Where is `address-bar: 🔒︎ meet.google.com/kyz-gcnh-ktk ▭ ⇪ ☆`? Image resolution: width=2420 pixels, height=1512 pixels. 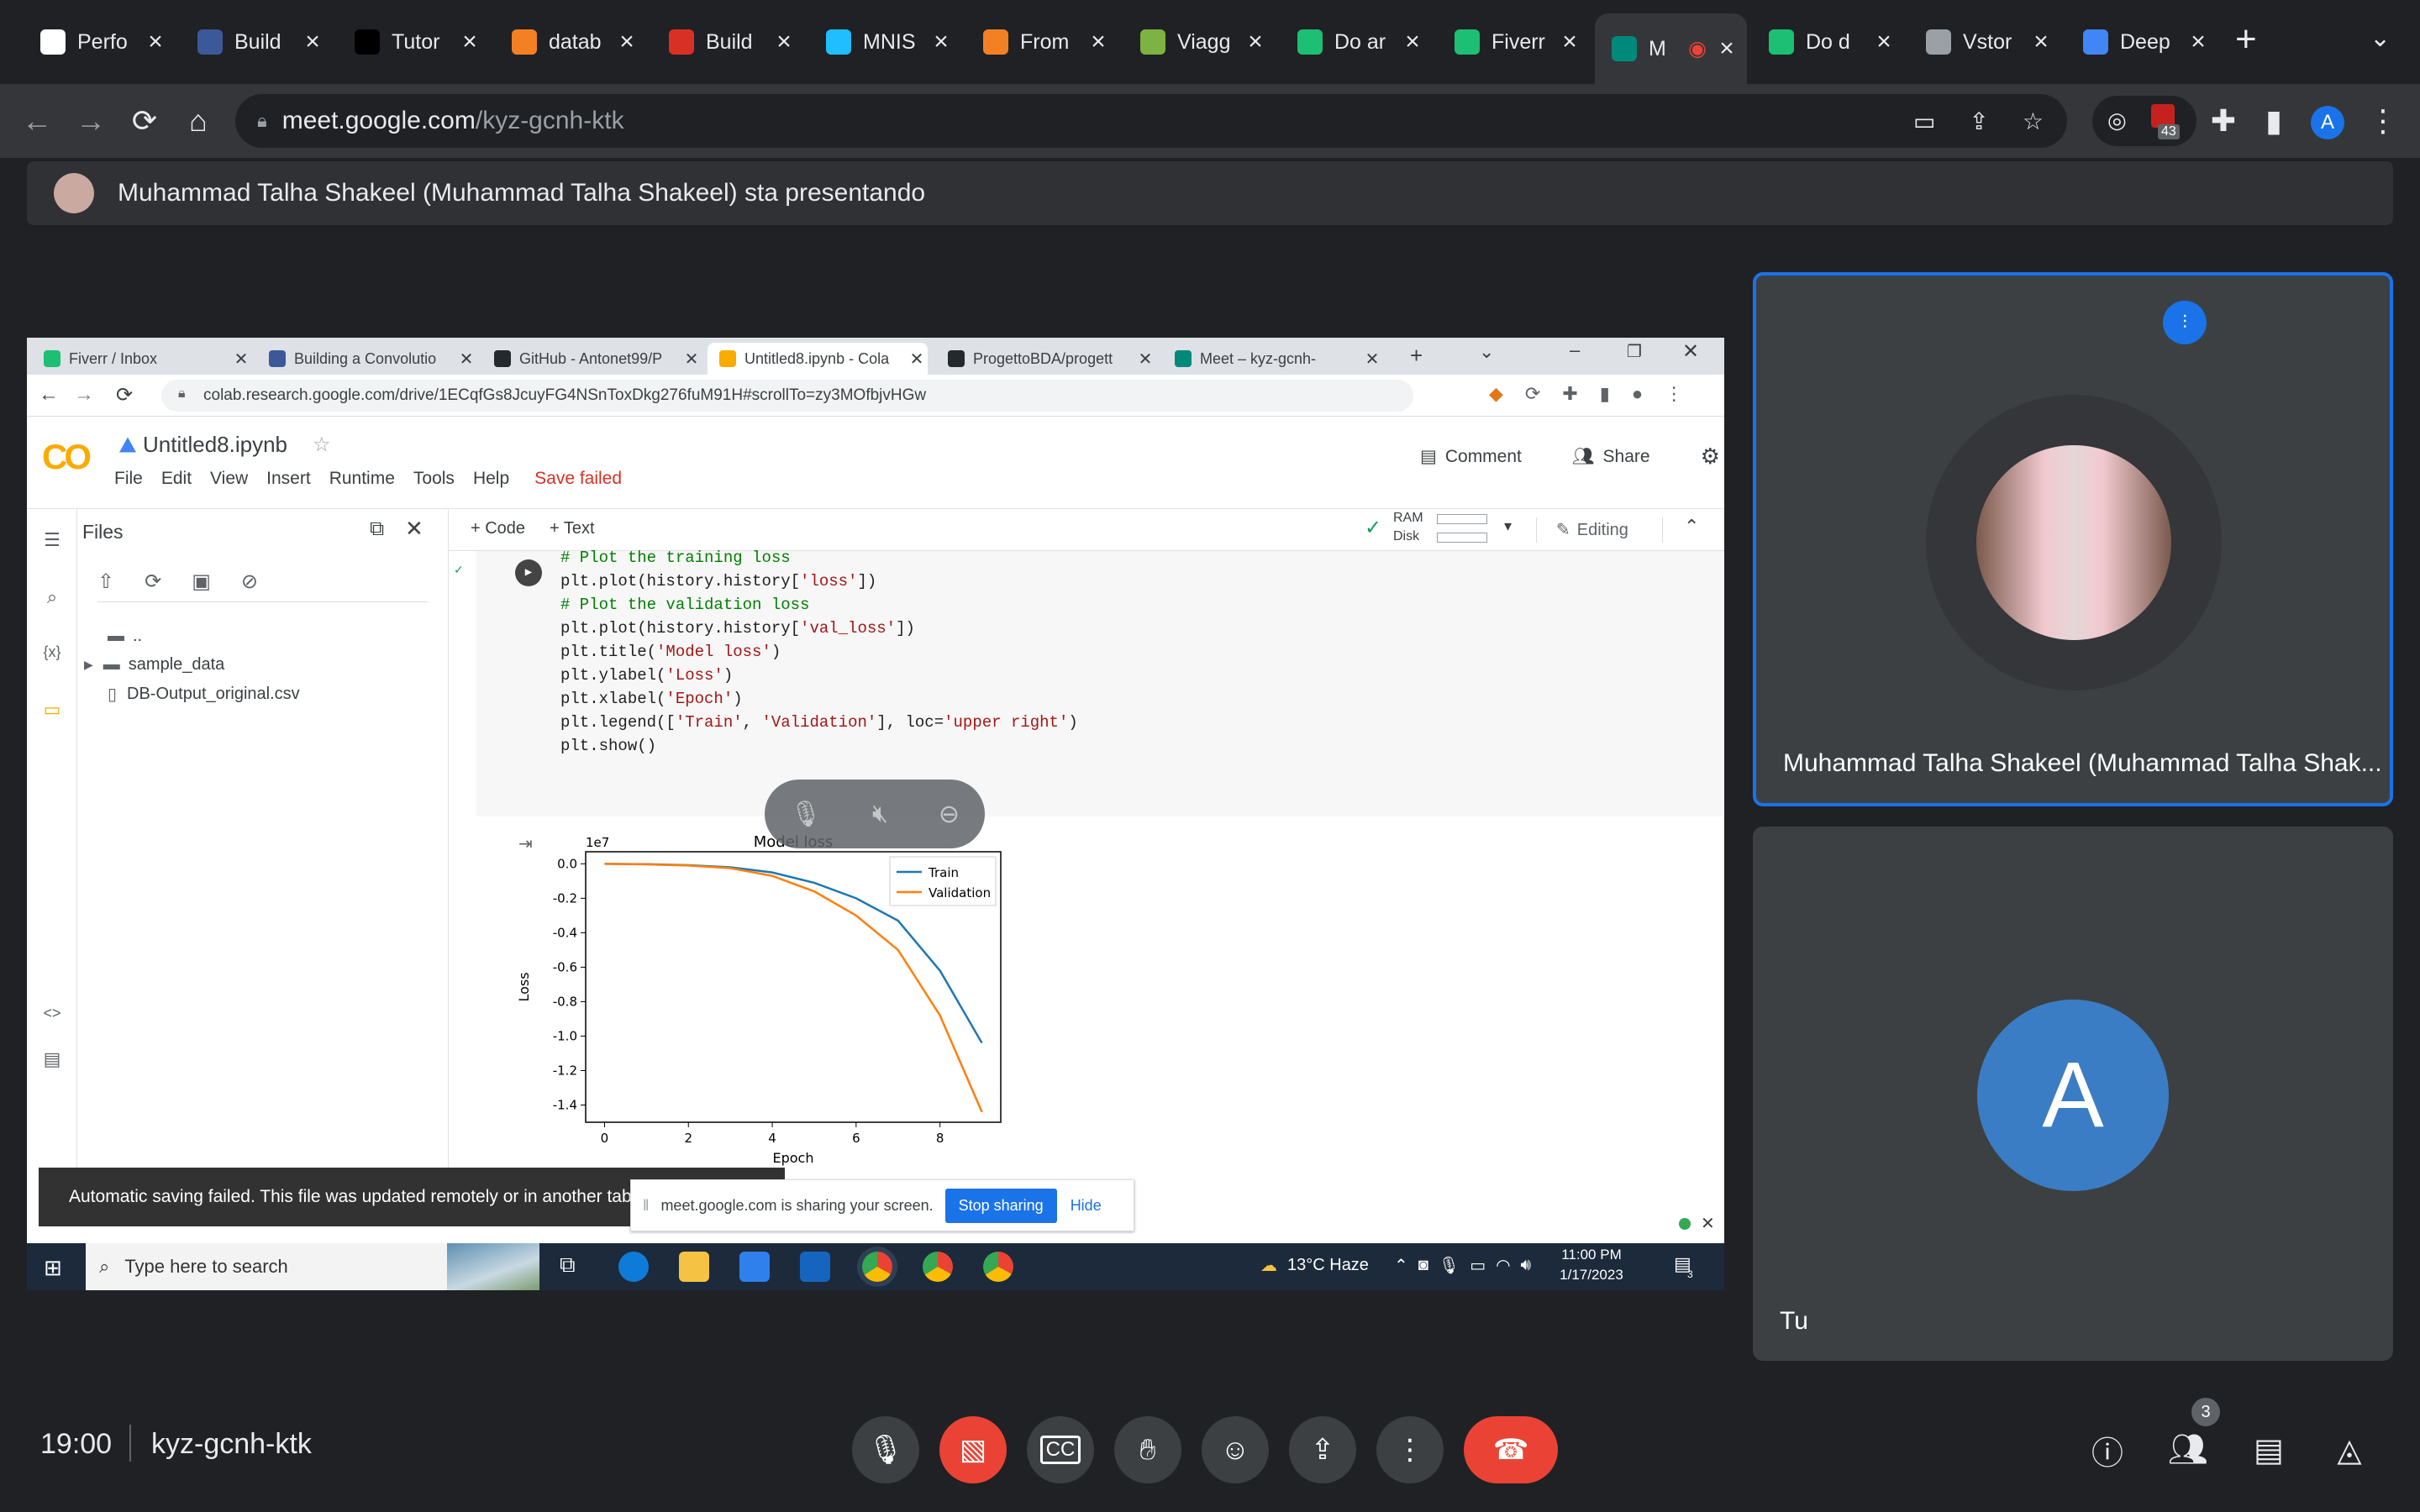
address-bar: 🔒︎ meet.google.com/kyz-gcnh-ktk ▭ ⇪ ☆ is located at coordinates (1151, 121).